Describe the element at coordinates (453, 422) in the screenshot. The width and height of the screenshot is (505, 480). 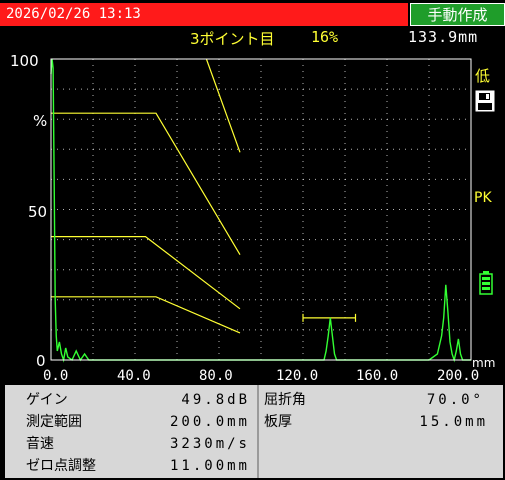
I see `thickness-value: 15.0mm` at that location.